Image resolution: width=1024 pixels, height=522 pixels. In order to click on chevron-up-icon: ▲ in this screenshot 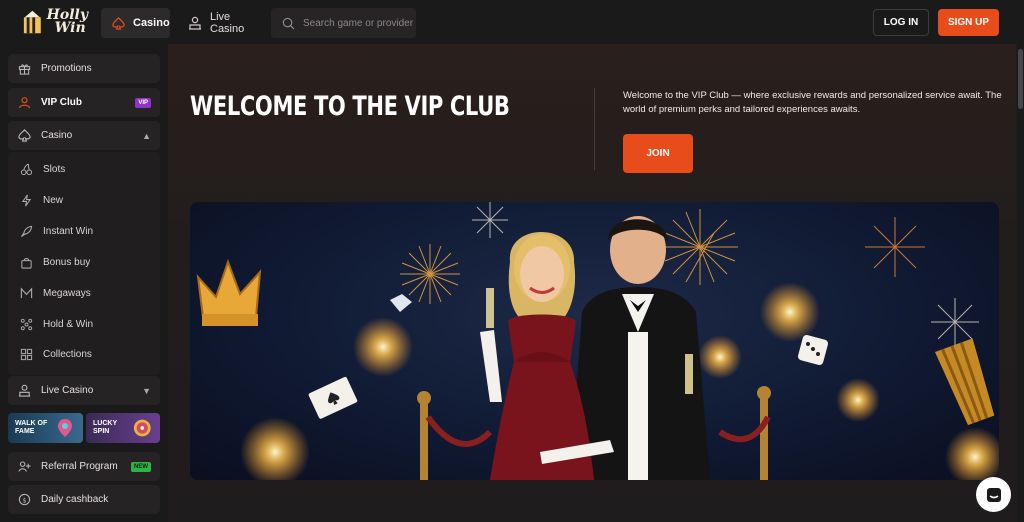, I will do `click(146, 135)`.